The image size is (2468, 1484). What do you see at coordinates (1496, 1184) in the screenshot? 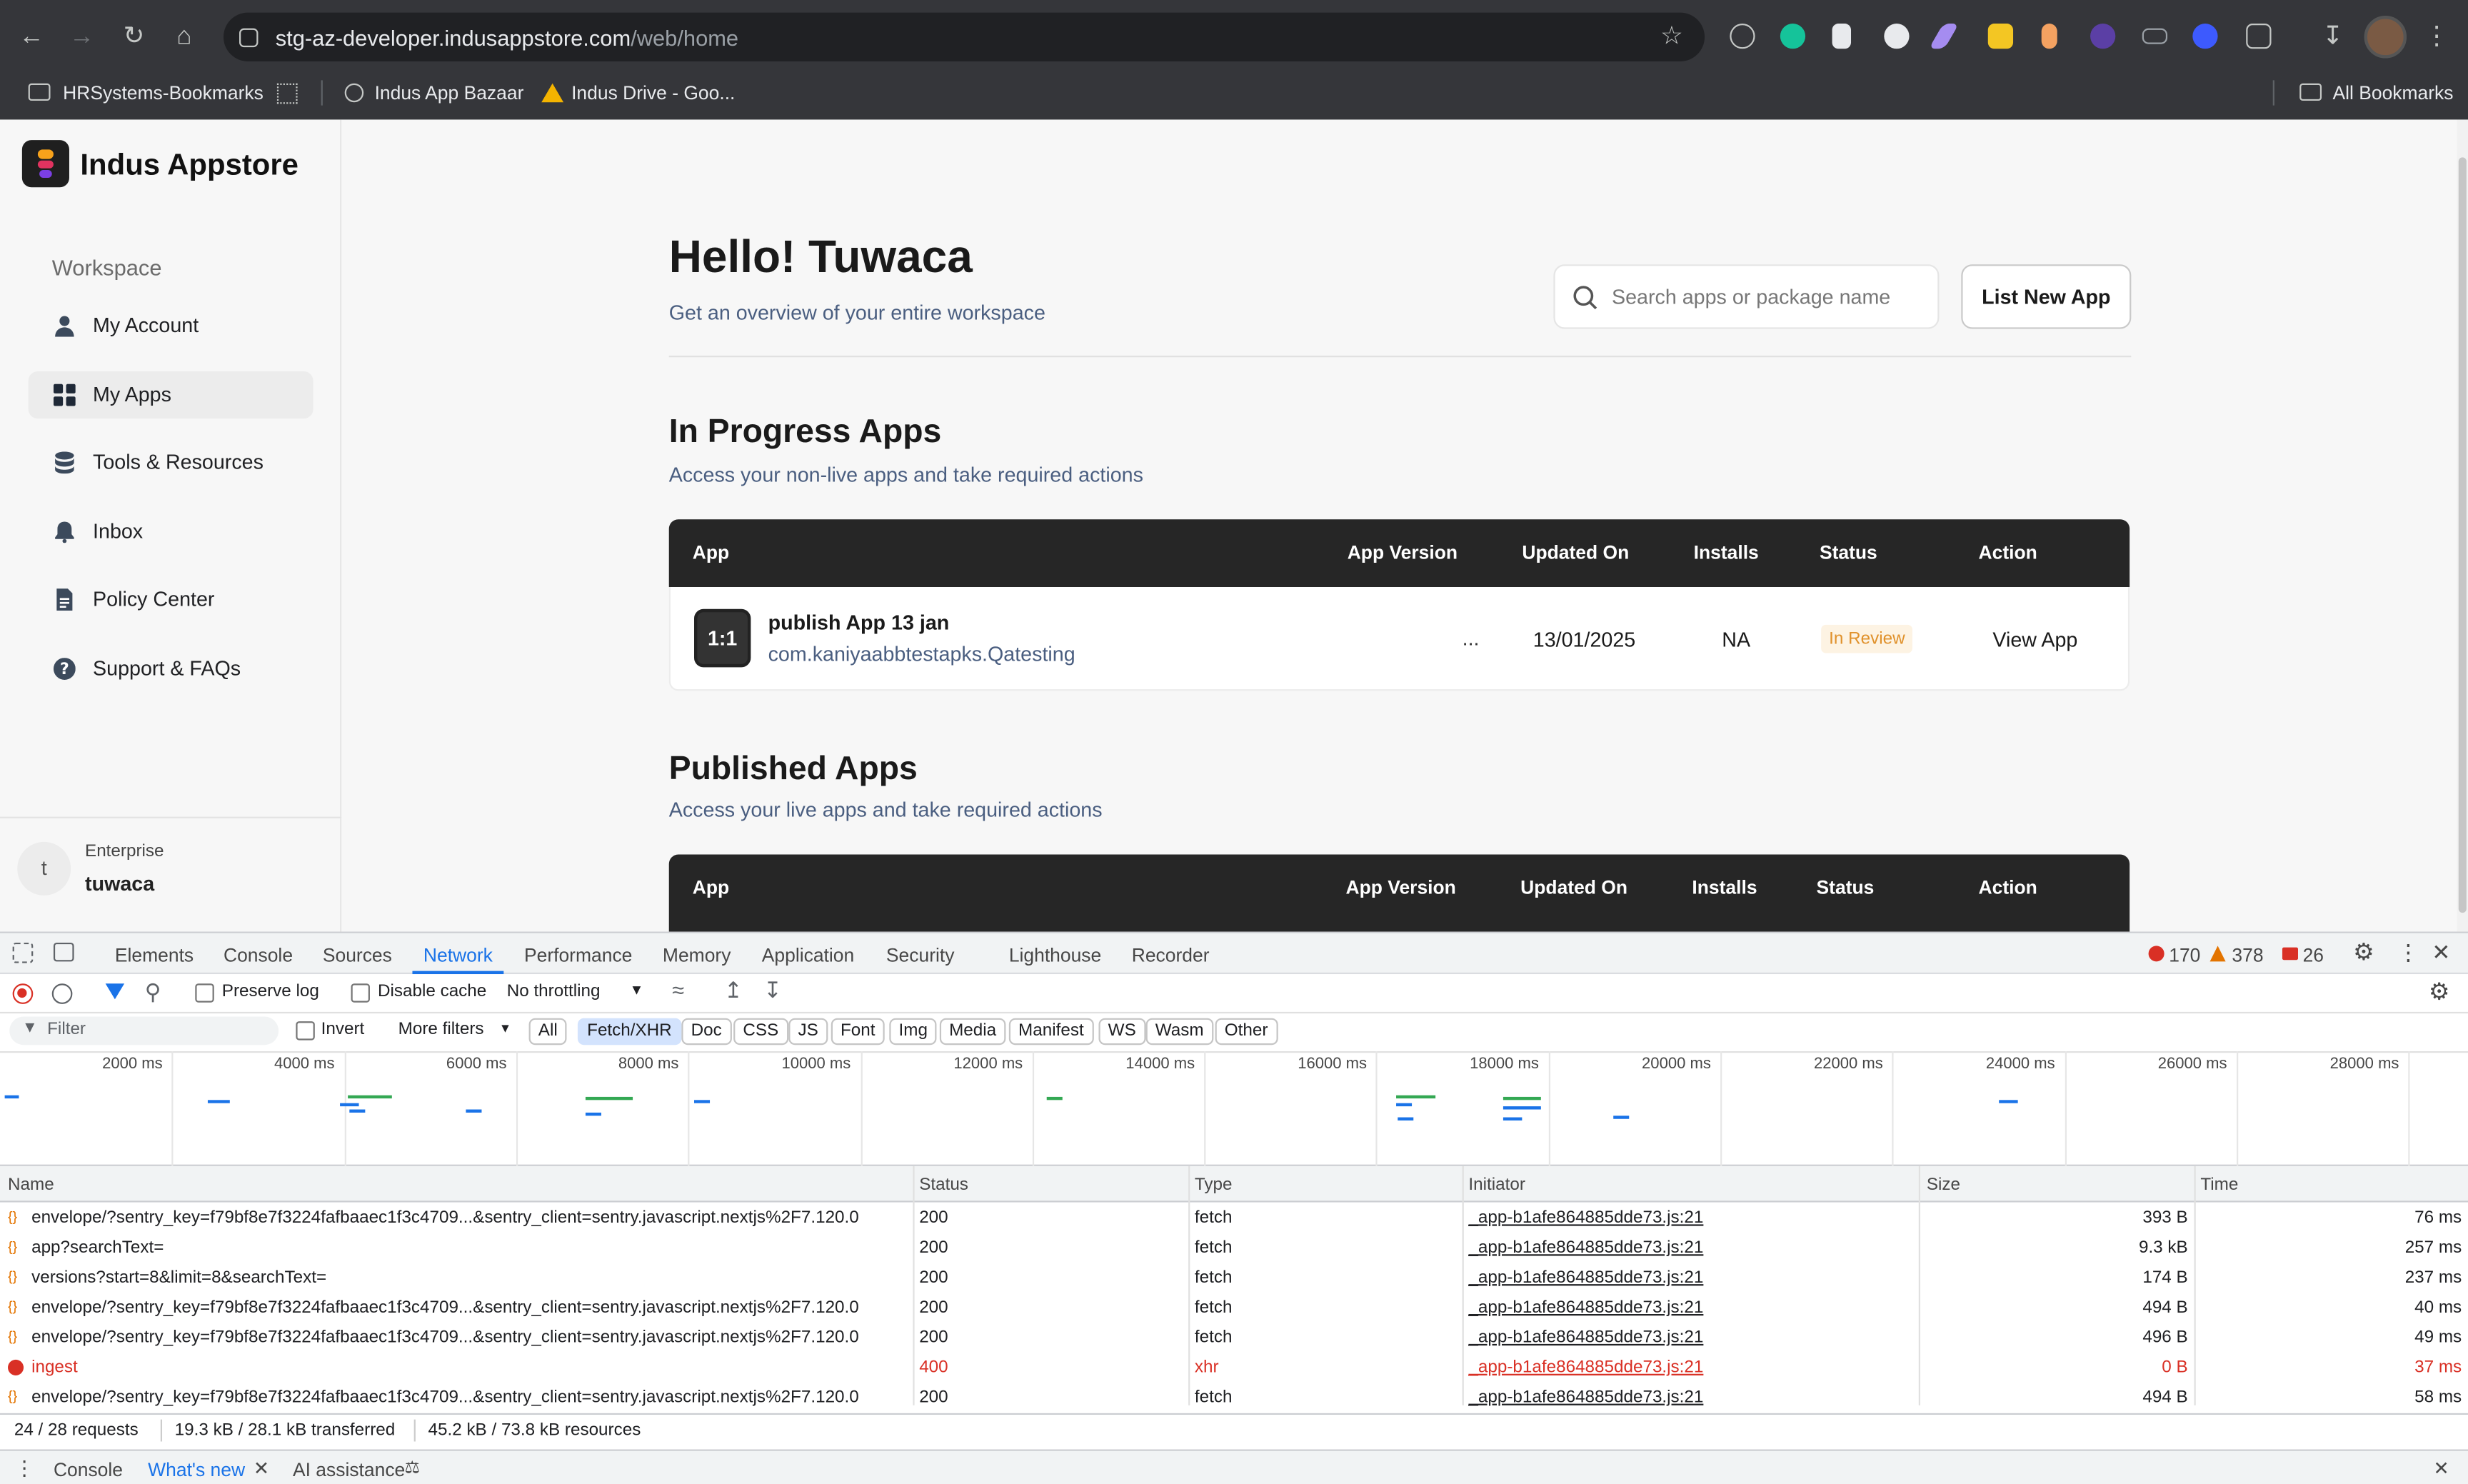
I see `column-header: Initiator` at bounding box center [1496, 1184].